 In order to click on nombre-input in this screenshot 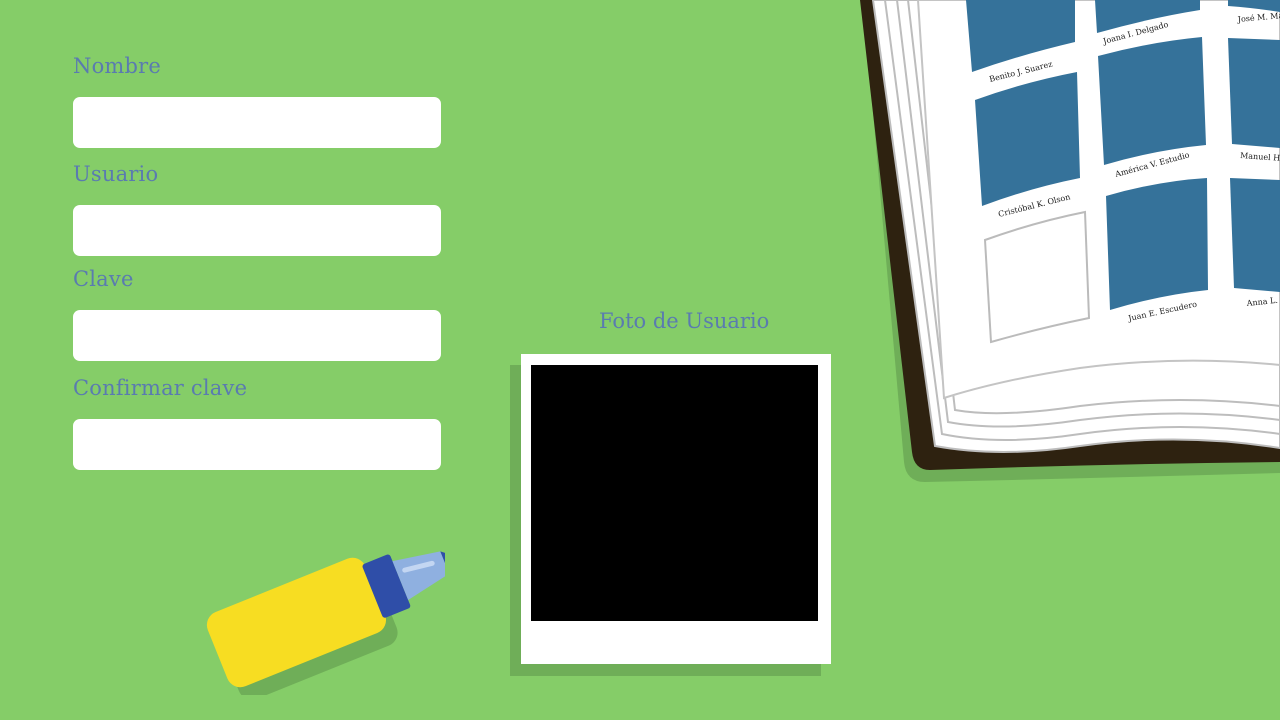, I will do `click(257, 122)`.